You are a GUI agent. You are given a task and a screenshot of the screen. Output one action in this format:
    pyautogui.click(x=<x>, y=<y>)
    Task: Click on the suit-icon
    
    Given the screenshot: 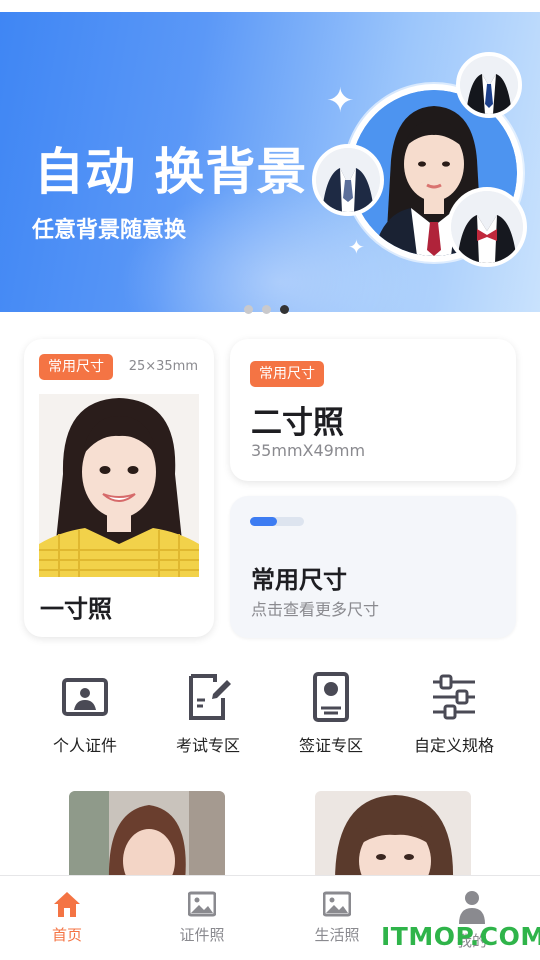 What is the action you would take?
    pyautogui.click(x=489, y=85)
    